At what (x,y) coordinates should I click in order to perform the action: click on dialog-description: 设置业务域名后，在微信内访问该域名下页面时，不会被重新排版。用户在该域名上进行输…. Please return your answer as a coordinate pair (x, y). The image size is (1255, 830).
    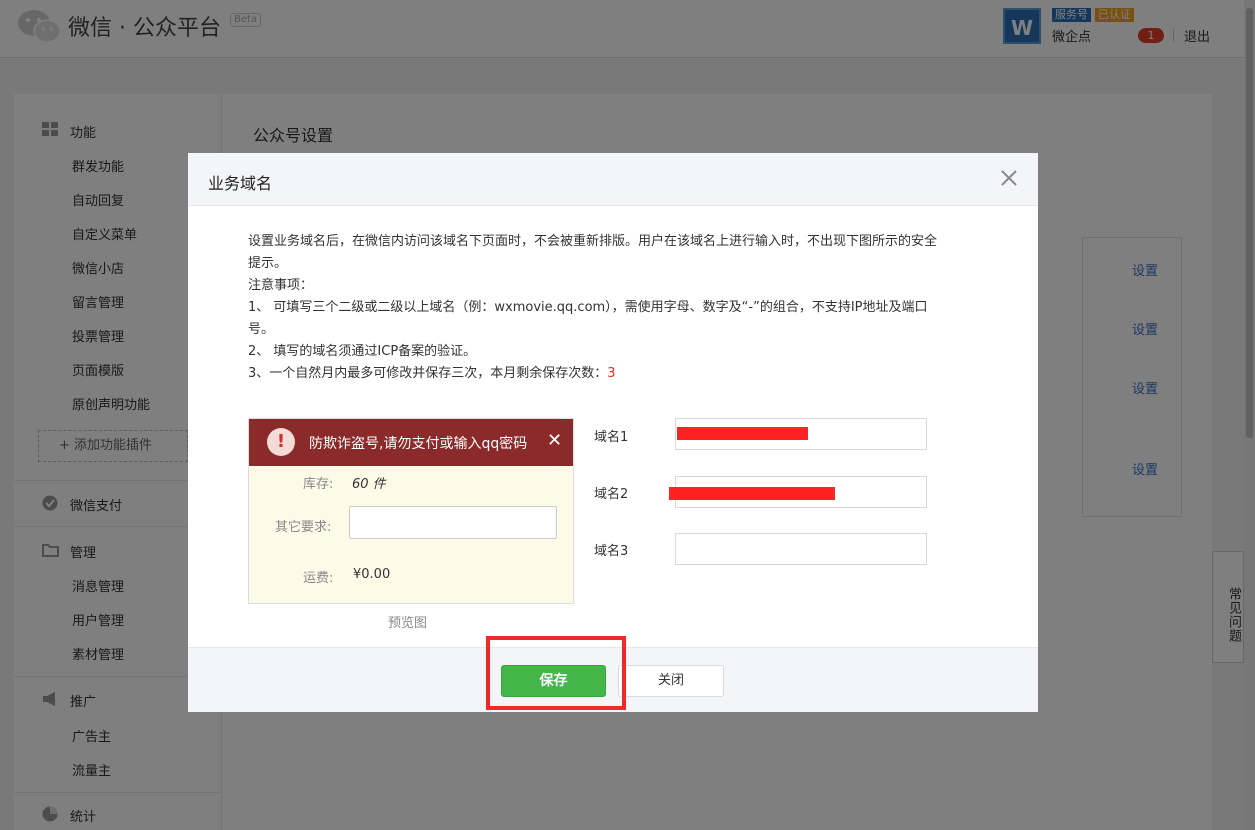
    Looking at the image, I should click on (628, 308).